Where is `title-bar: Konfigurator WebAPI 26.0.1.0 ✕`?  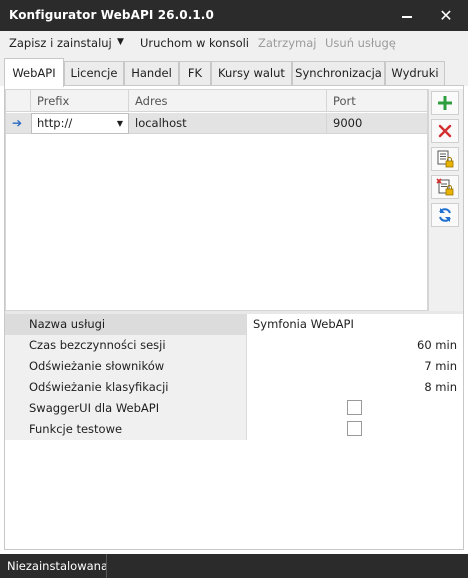 title-bar: Konfigurator WebAPI 26.0.1.0 ✕ is located at coordinates (234, 15).